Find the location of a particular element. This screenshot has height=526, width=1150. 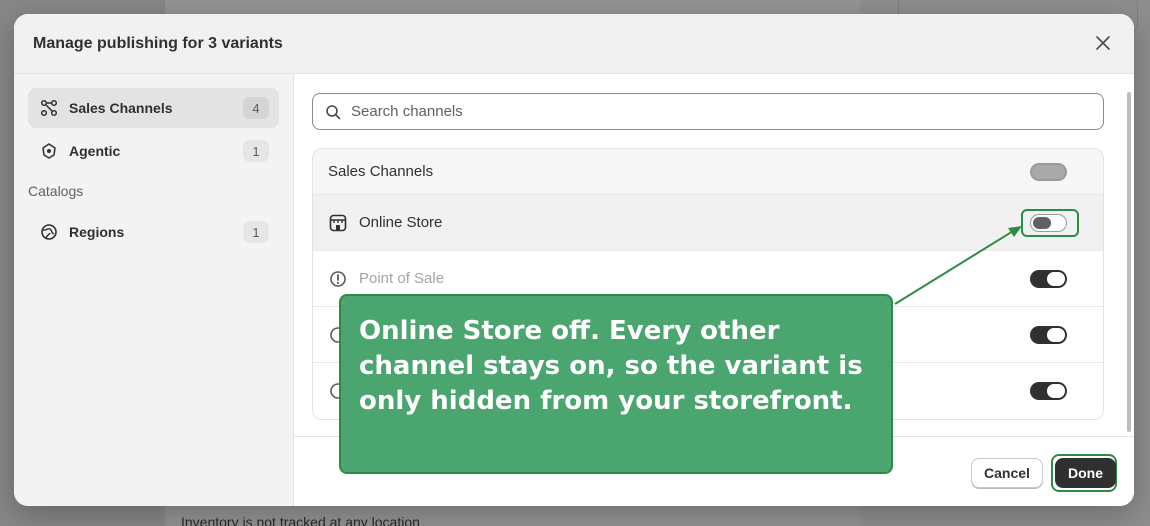

close-icon is located at coordinates (1103, 43).